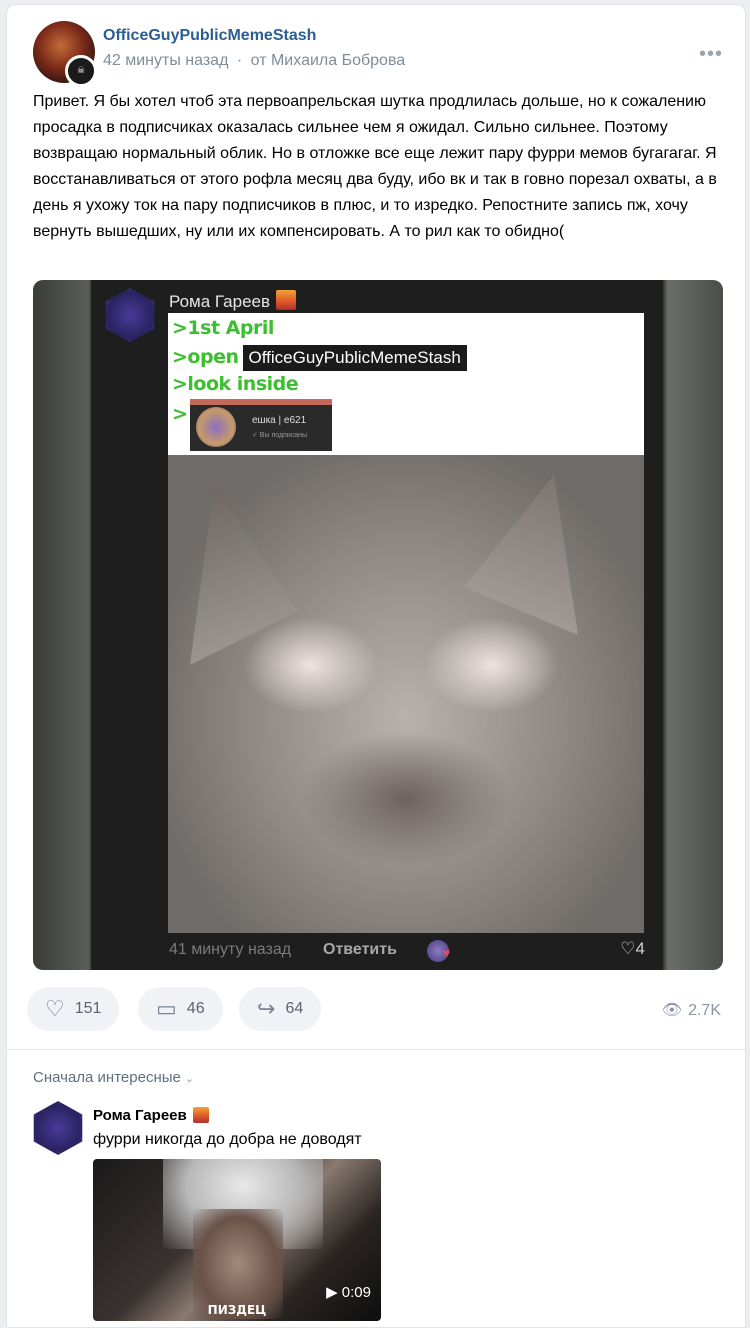 The width and height of the screenshot is (750, 1328). I want to click on greentext-line-1: >1st April, so click(223, 328).